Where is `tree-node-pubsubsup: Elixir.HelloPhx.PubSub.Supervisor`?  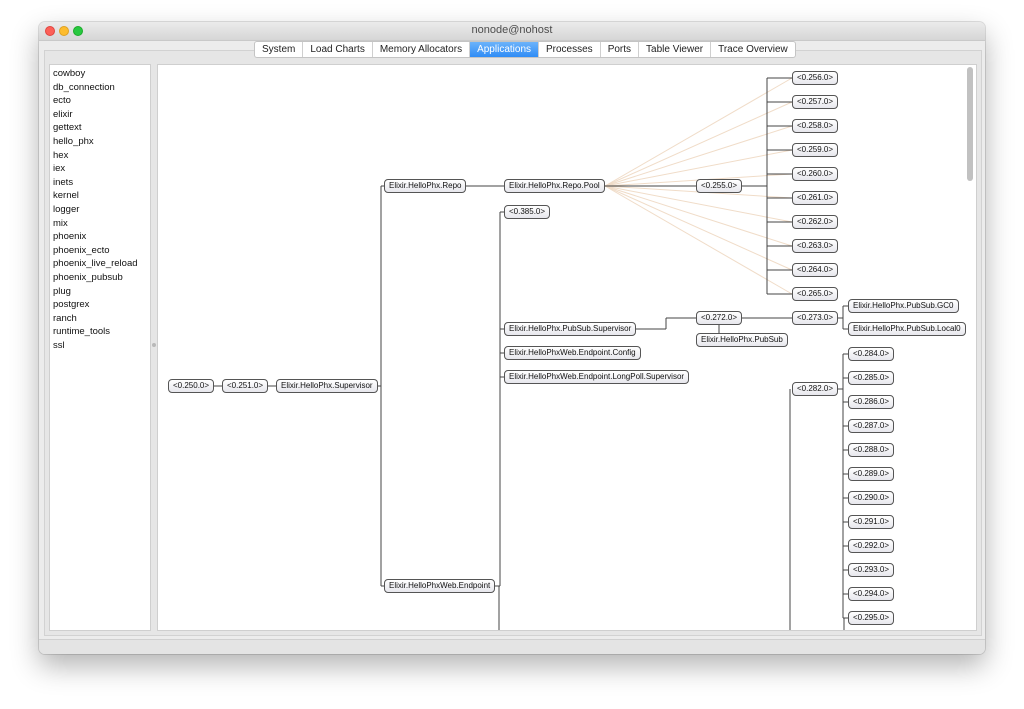
tree-node-pubsubsup: Elixir.HelloPhx.PubSub.Supervisor is located at coordinates (570, 329).